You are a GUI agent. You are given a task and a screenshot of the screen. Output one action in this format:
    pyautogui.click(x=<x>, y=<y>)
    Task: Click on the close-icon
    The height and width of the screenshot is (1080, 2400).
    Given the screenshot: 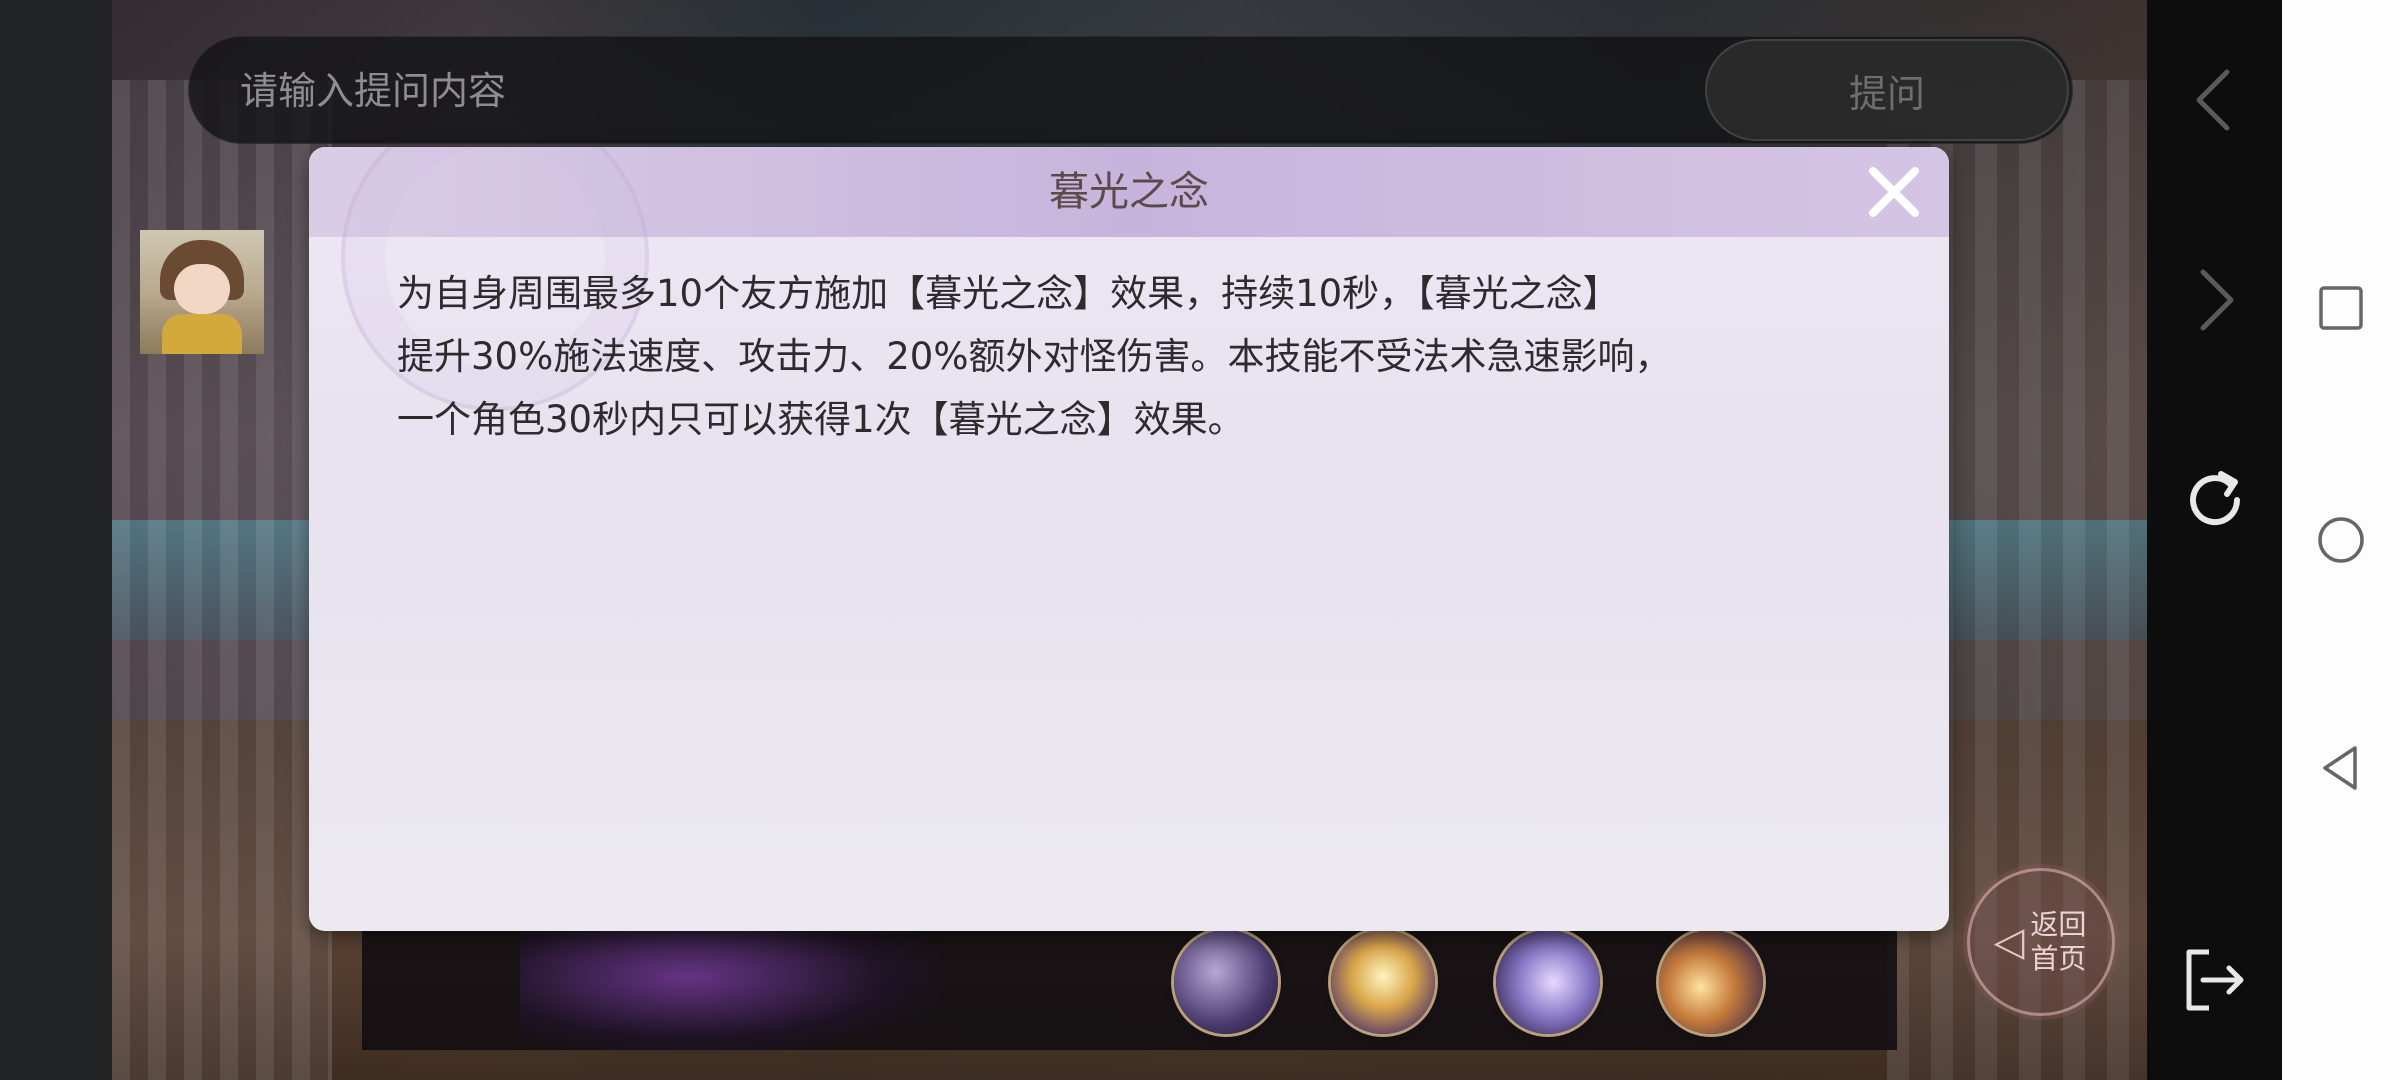 What is the action you would take?
    pyautogui.click(x=1894, y=192)
    